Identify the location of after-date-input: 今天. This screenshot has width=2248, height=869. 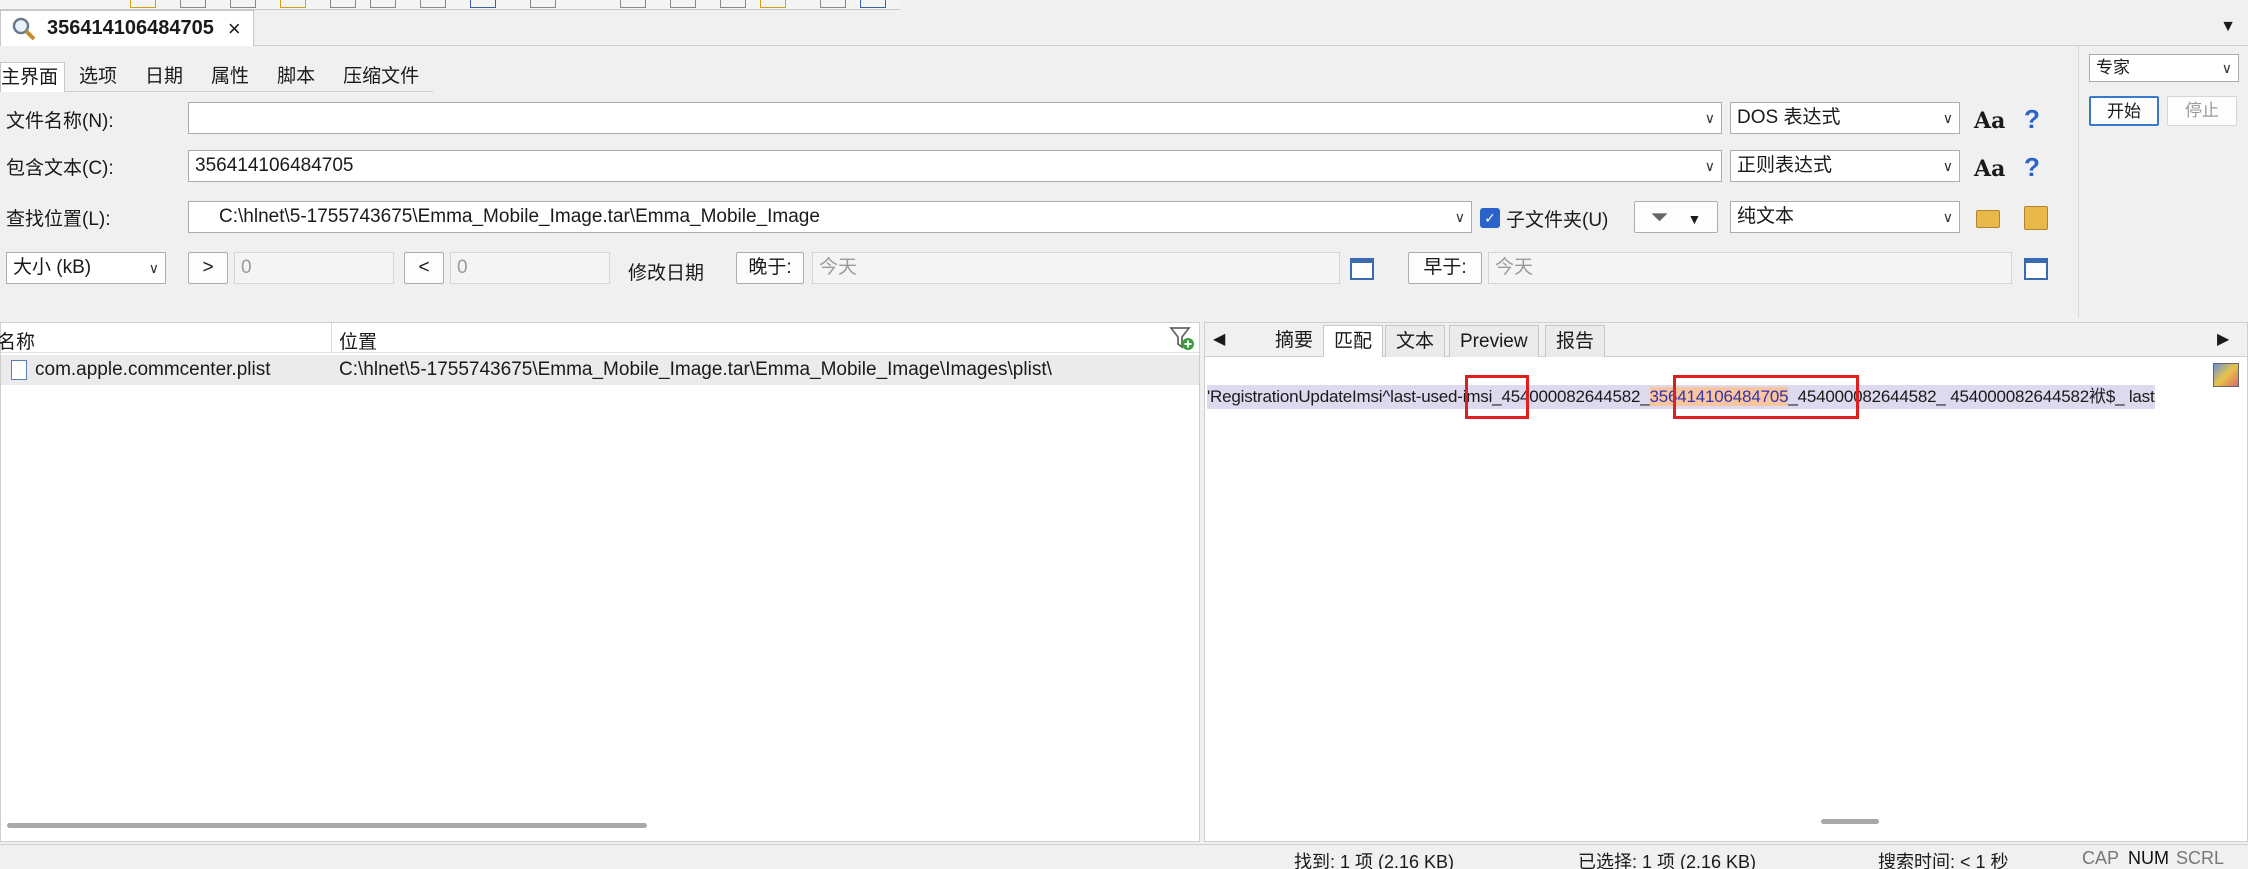
(1076, 268).